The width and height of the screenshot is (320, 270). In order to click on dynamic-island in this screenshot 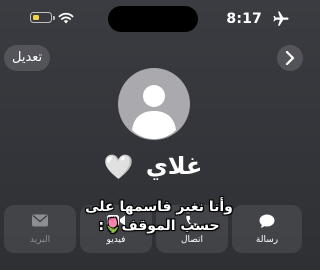, I will do `click(153, 19)`.